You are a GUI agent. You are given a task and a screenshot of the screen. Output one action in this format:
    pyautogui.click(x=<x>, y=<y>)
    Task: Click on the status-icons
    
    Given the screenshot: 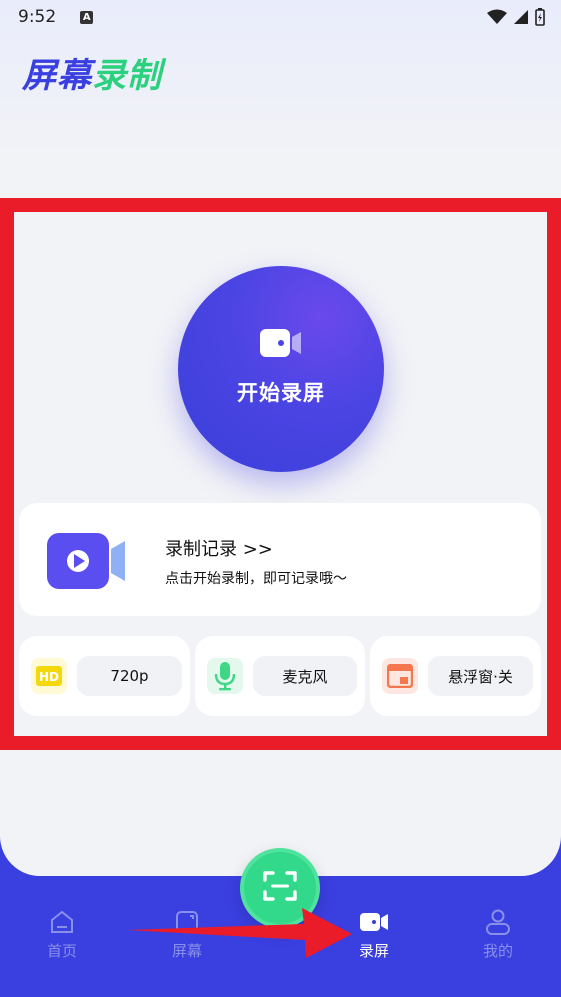 What is the action you would take?
    pyautogui.click(x=516, y=17)
    